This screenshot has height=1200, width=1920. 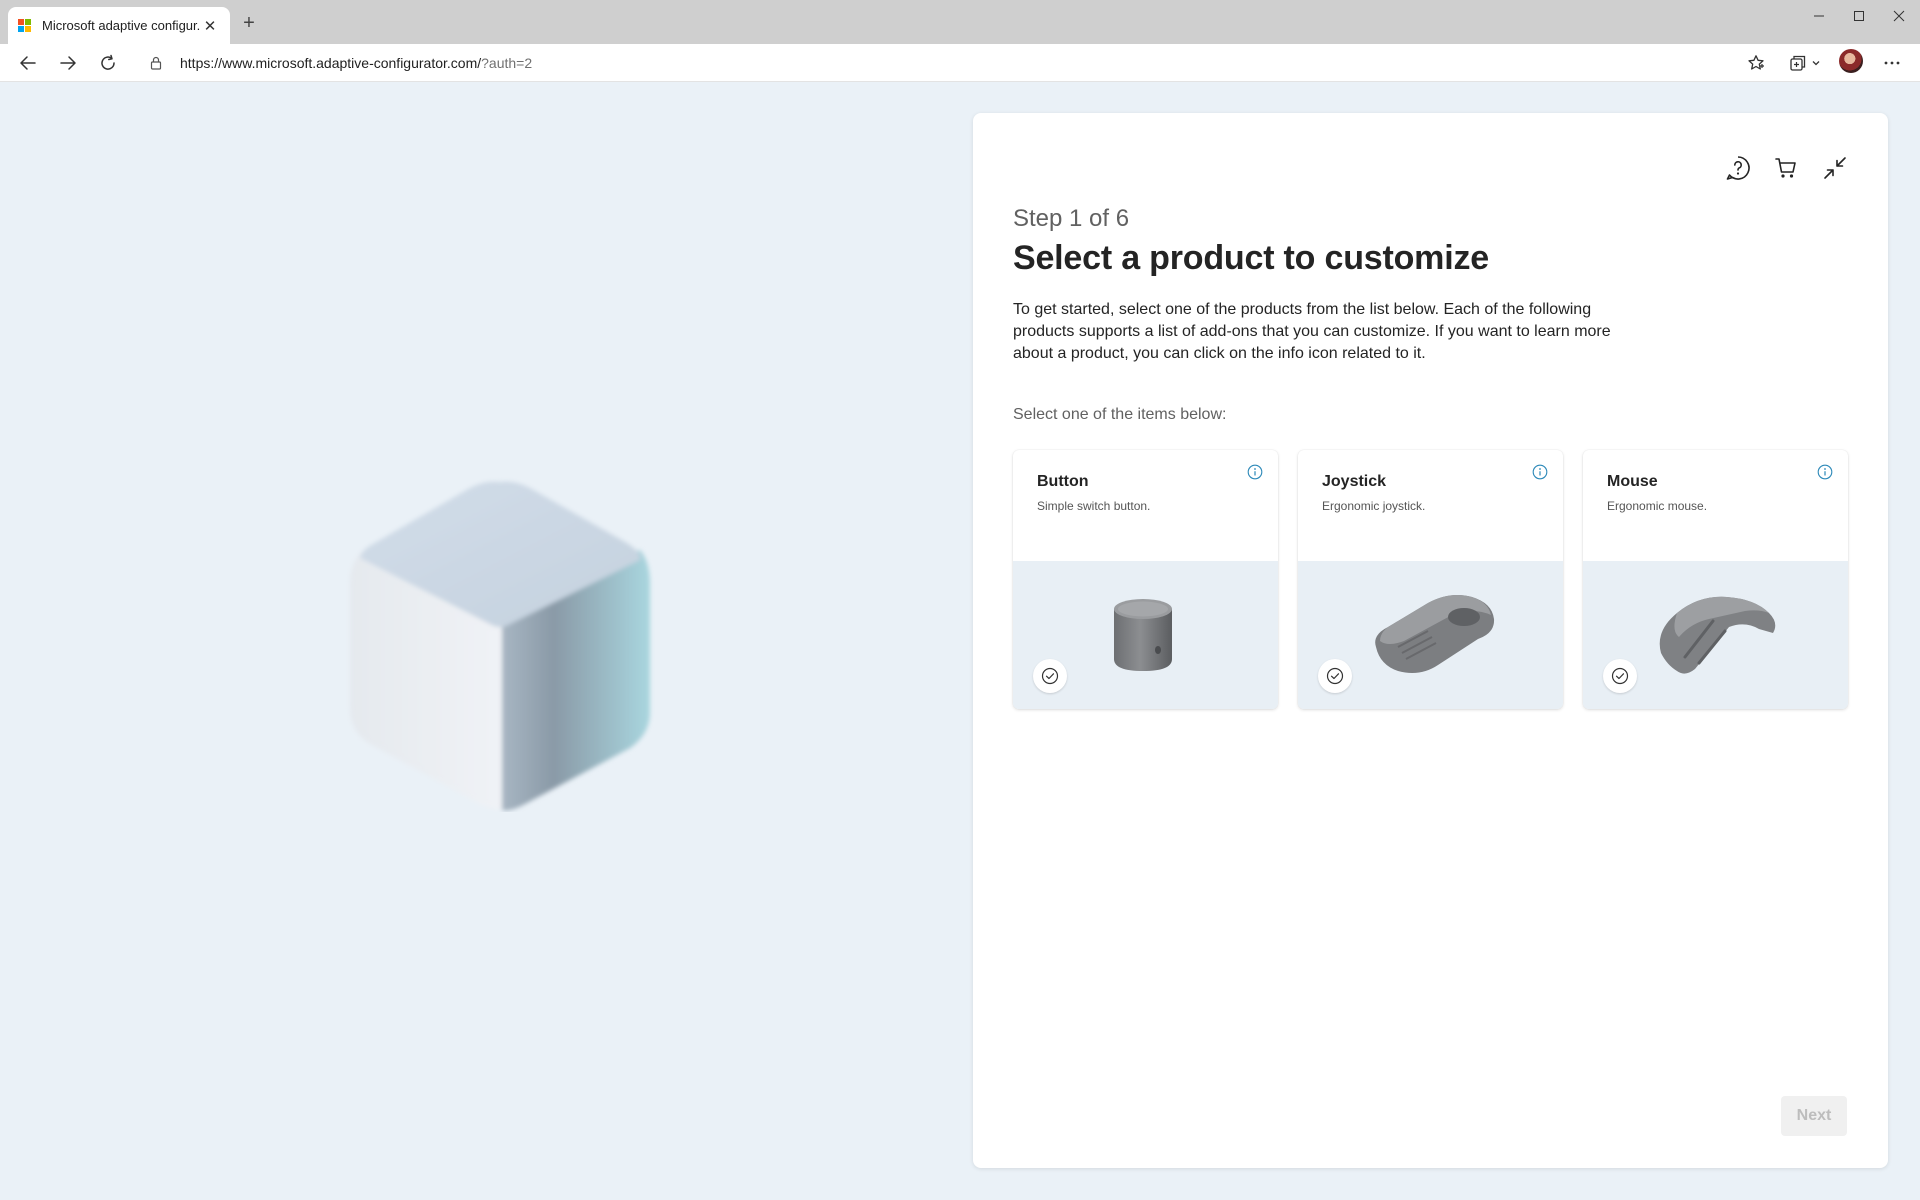 I want to click on cube-3d-preview, so click(x=500, y=646).